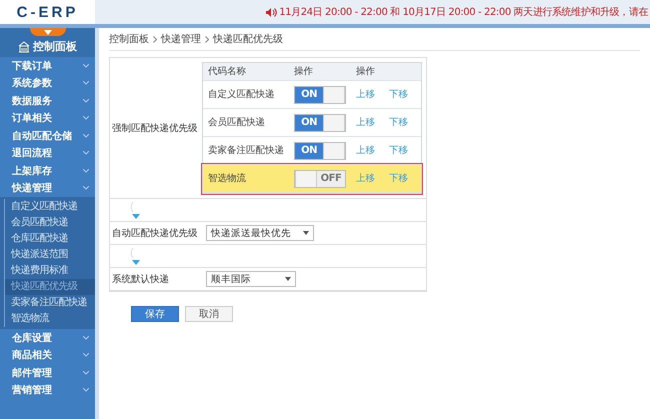  Describe the element at coordinates (47, 373) in the screenshot. I see `sidebar-item: 邮件管理` at that location.